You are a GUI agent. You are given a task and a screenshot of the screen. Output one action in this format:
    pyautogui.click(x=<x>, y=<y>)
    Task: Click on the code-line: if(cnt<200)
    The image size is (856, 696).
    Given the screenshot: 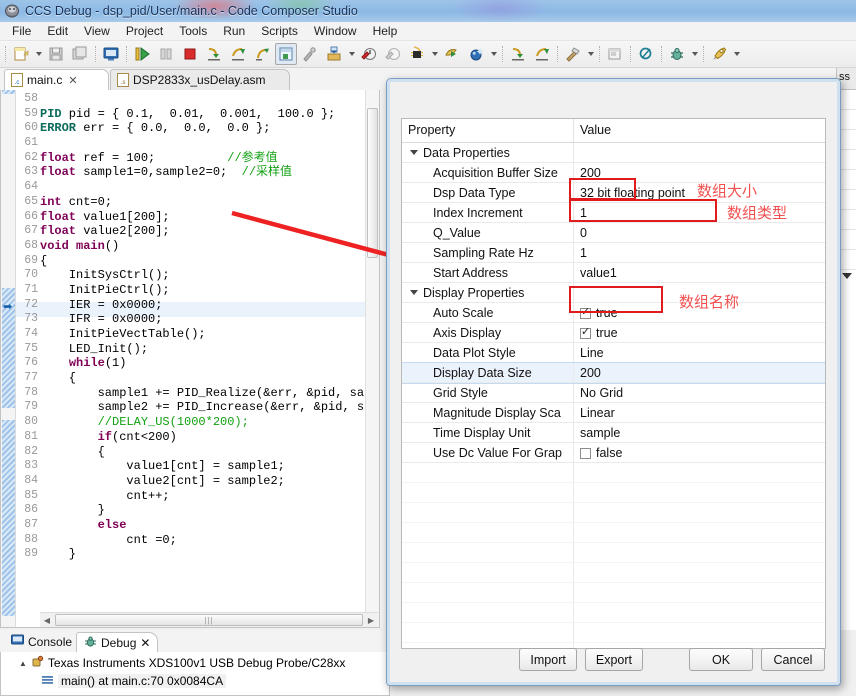 What is the action you would take?
    pyautogui.click(x=202, y=437)
    